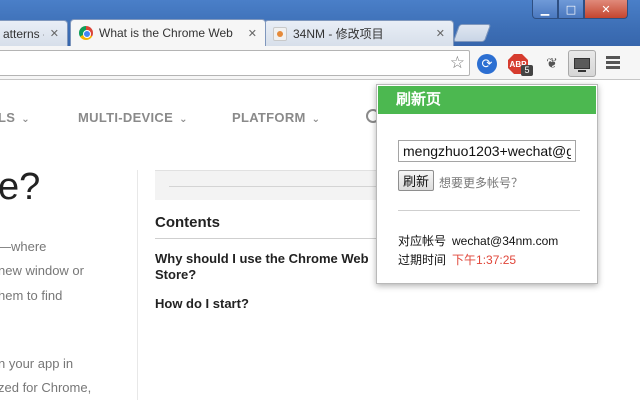 This screenshot has height=400, width=640. I want to click on sync-extension-icon: ⟳, so click(487, 64).